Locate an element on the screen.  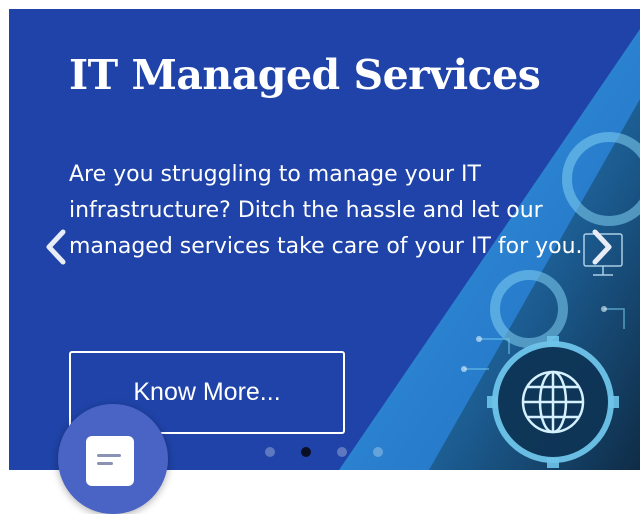
chevron-right-icon is located at coordinates (602, 247).